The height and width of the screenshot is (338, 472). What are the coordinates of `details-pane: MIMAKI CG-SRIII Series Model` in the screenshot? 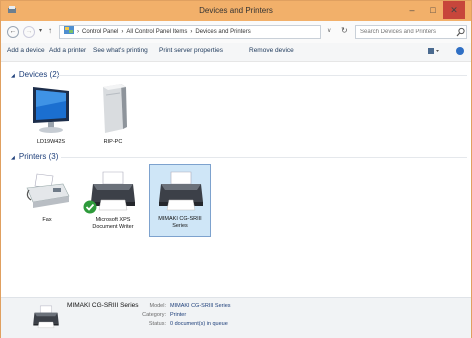 It's located at (236, 317).